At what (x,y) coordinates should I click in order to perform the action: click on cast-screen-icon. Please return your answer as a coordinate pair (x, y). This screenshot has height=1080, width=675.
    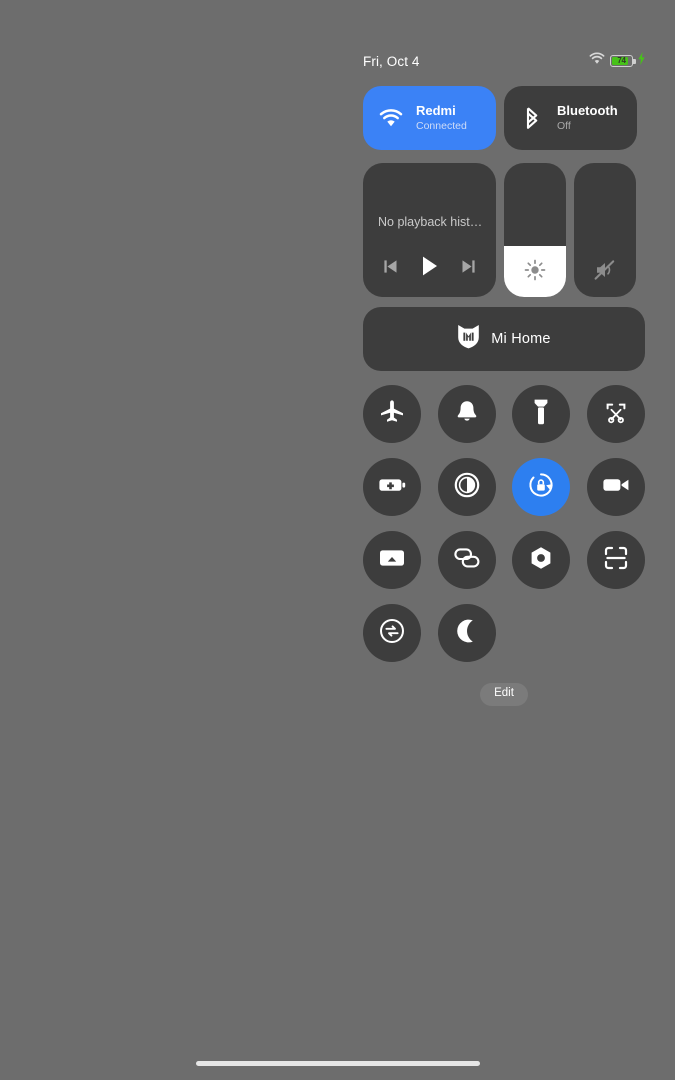
    Looking at the image, I should click on (392, 560).